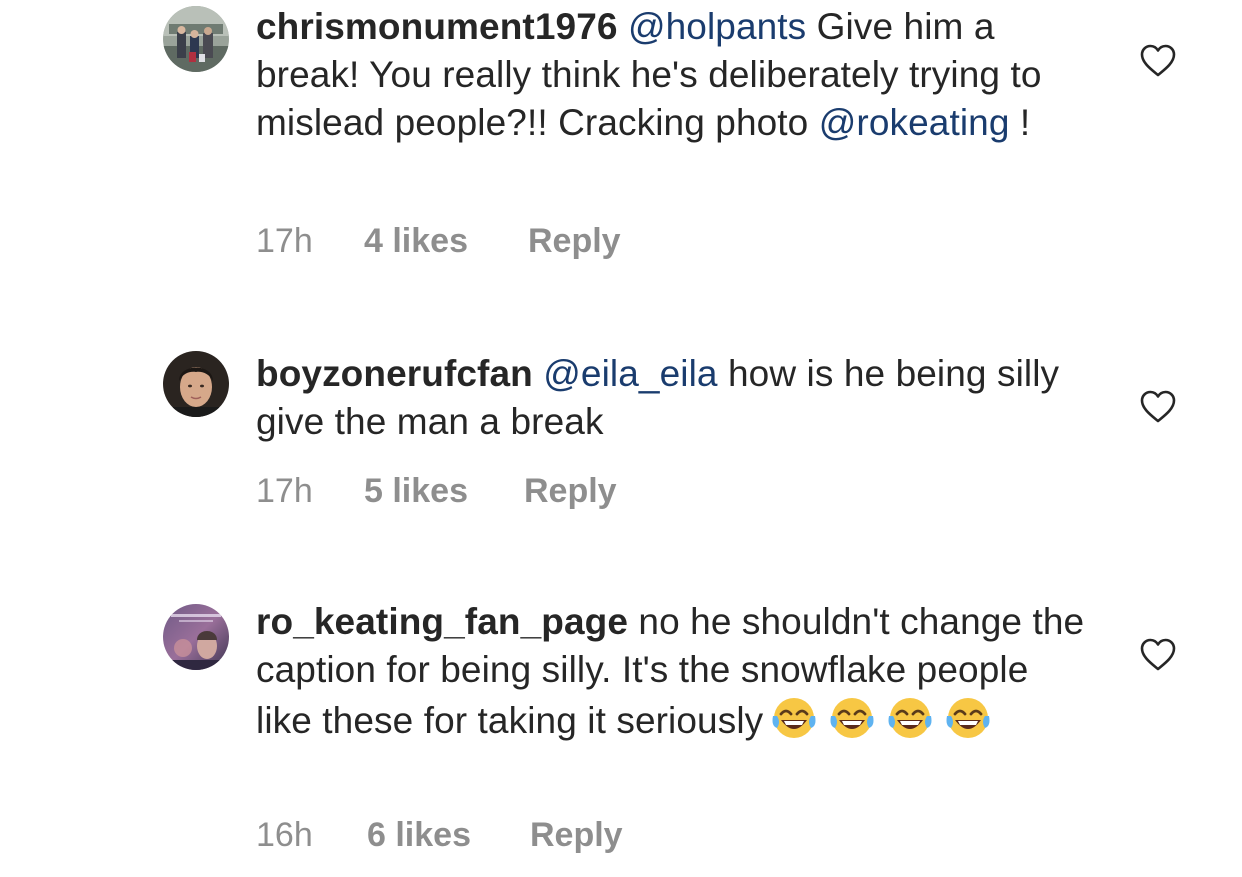 Image resolution: width=1242 pixels, height=877 pixels. What do you see at coordinates (419, 835) in the screenshot?
I see `comment-likes: 6 likes` at bounding box center [419, 835].